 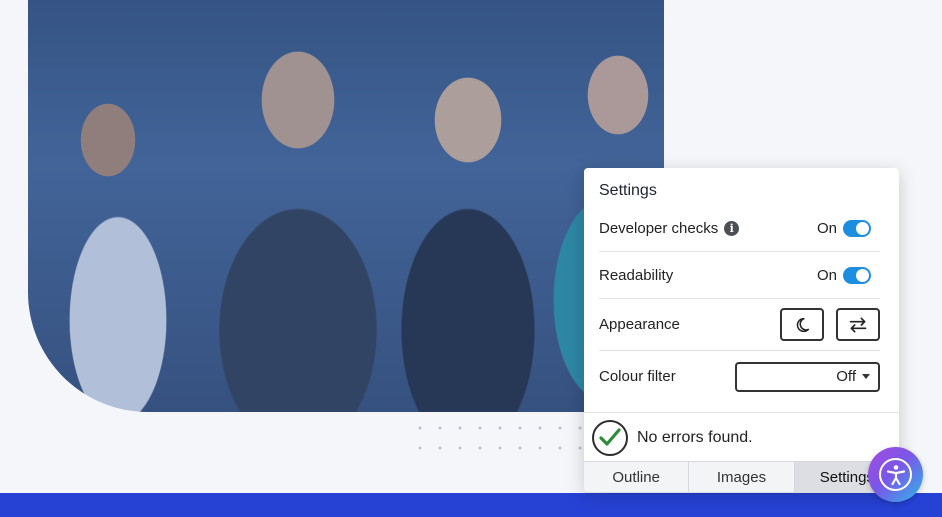 I want to click on panel-tabs: Outline Images Settings, so click(x=741, y=476).